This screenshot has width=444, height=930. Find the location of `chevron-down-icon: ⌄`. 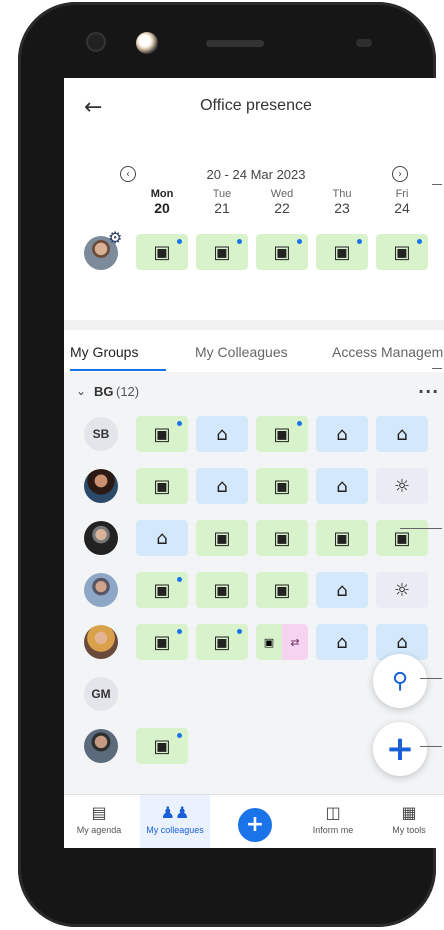

chevron-down-icon: ⌄ is located at coordinates (81, 391).